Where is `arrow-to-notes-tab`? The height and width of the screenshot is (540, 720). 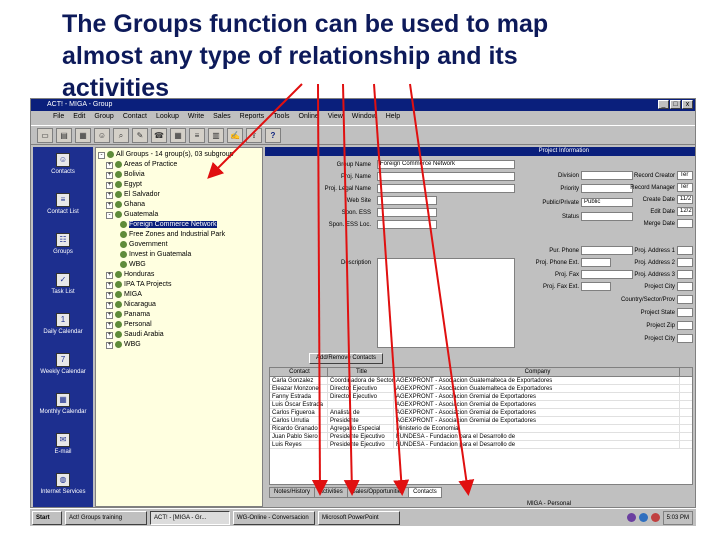 arrow-to-notes-tab is located at coordinates (319, 289).